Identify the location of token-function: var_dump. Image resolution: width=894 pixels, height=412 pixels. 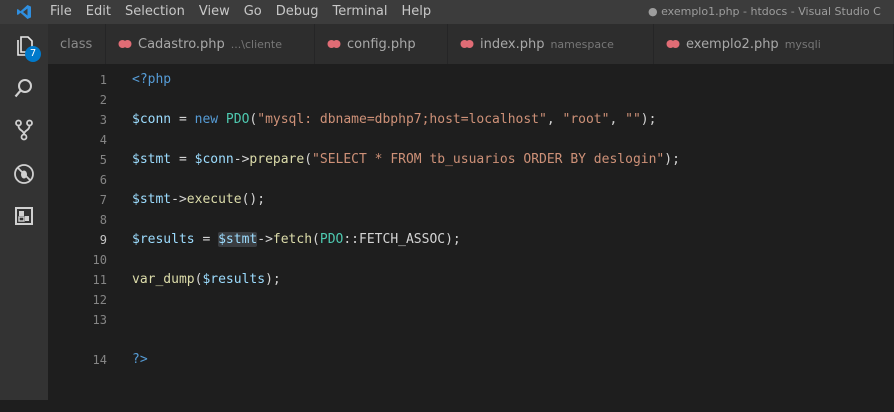
(163, 279).